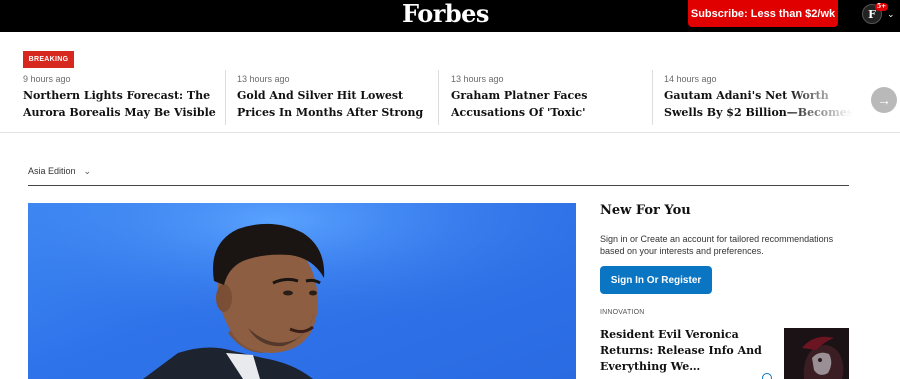 The width and height of the screenshot is (900, 379). What do you see at coordinates (656, 280) in the screenshot?
I see `sign-in-register-button: Sign In Or Register` at bounding box center [656, 280].